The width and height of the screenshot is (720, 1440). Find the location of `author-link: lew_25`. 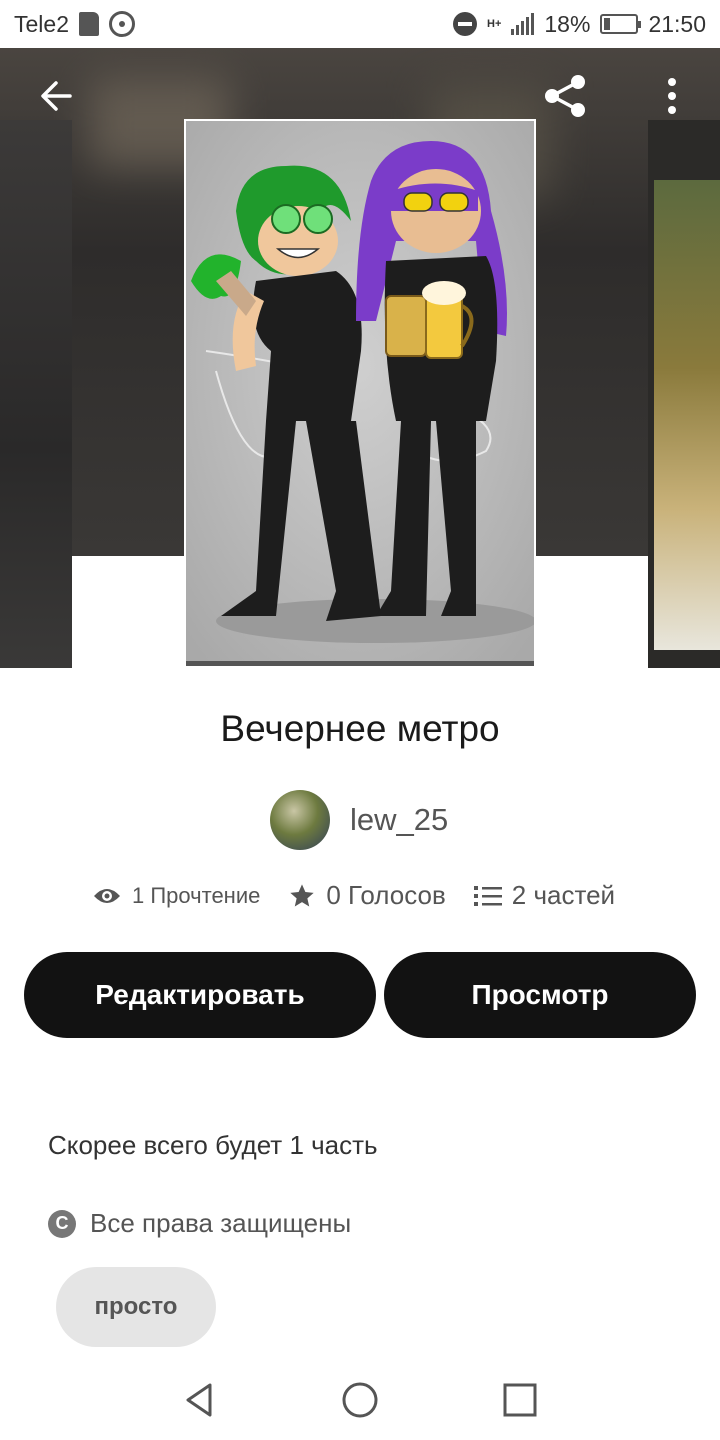

author-link: lew_25 is located at coordinates (359, 820).